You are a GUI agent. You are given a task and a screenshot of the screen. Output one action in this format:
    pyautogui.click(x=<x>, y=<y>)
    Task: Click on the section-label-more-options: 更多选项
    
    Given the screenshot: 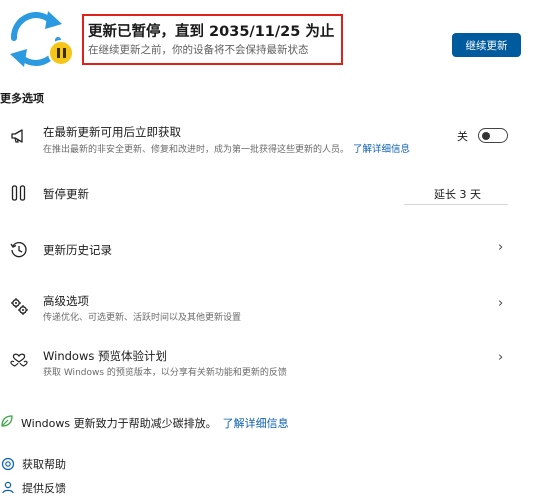 What is the action you would take?
    pyautogui.click(x=22, y=98)
    